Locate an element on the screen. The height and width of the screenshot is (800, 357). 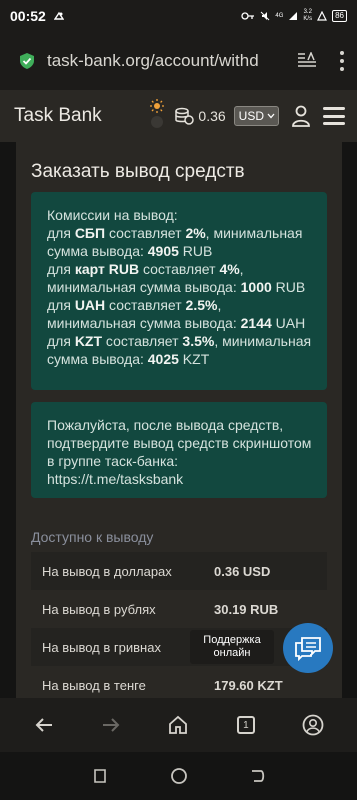
moon-icon is located at coordinates (157, 122).